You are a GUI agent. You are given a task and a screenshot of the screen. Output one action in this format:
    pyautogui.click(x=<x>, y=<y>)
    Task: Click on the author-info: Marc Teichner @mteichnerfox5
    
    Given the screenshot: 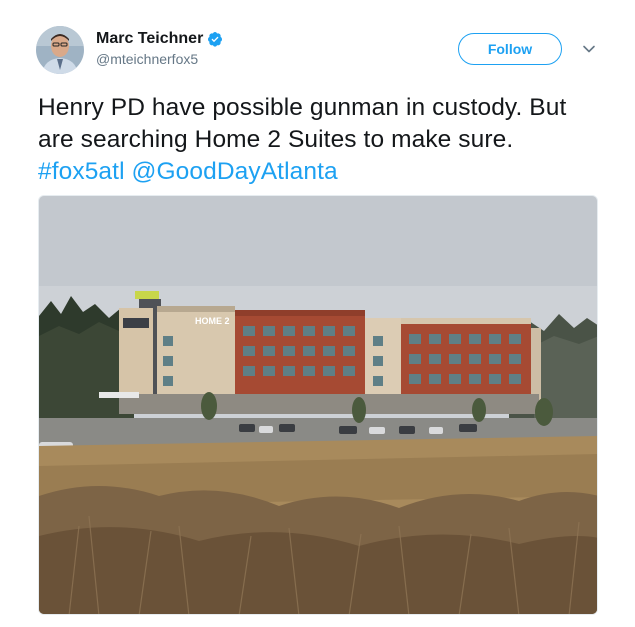 What is the action you would take?
    pyautogui.click(x=159, y=48)
    